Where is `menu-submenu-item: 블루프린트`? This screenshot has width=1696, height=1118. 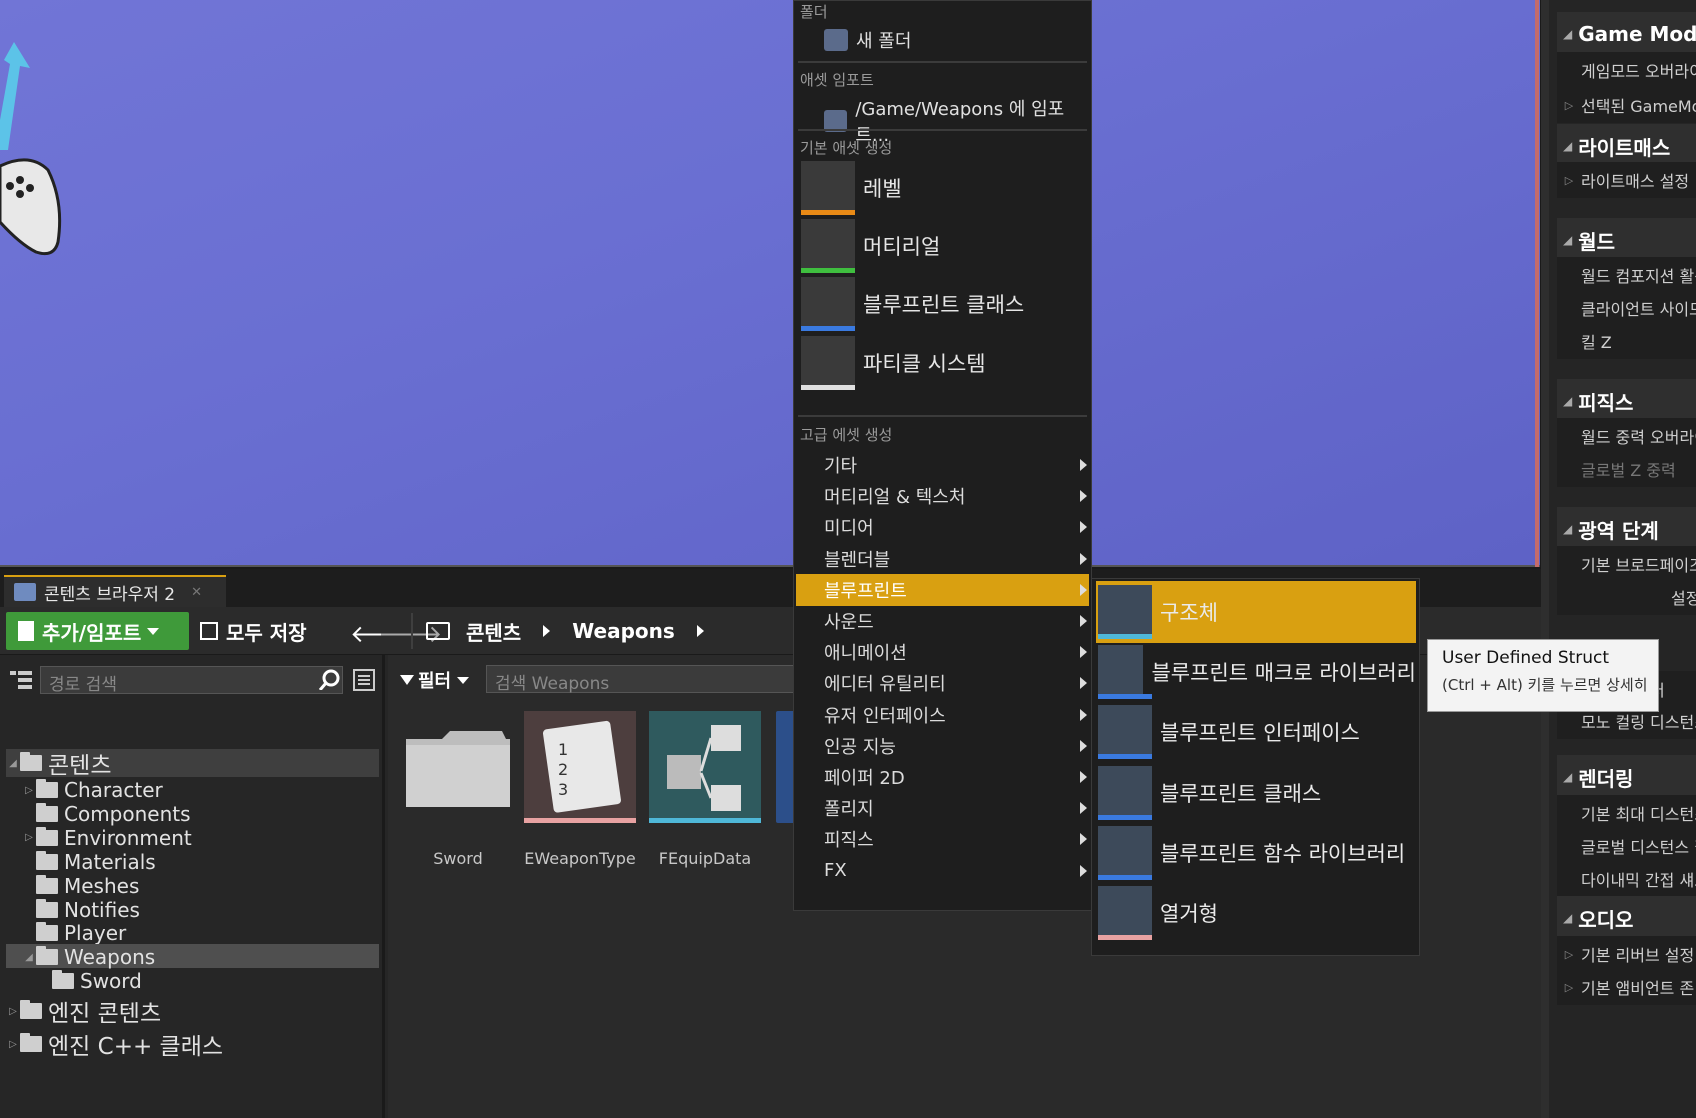 menu-submenu-item: 블루프린트 is located at coordinates (942, 589).